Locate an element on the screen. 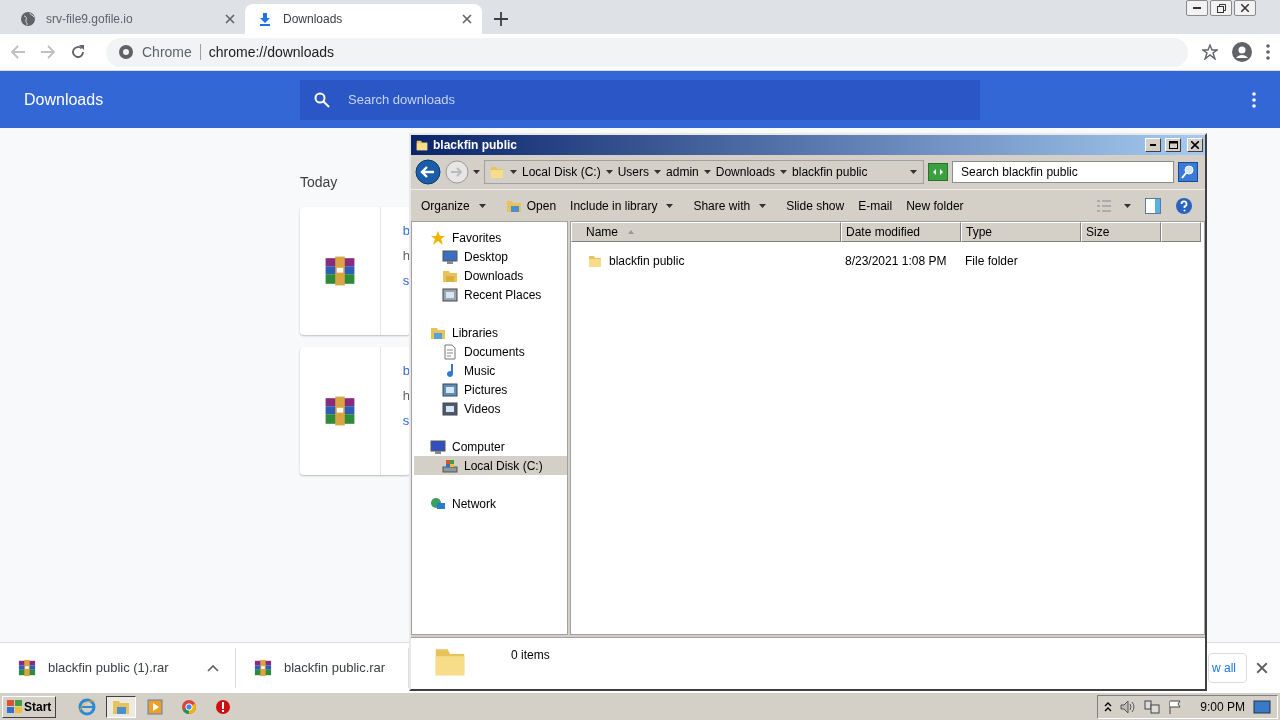 The width and height of the screenshot is (1280, 720). recent-places-icon is located at coordinates (450, 294).